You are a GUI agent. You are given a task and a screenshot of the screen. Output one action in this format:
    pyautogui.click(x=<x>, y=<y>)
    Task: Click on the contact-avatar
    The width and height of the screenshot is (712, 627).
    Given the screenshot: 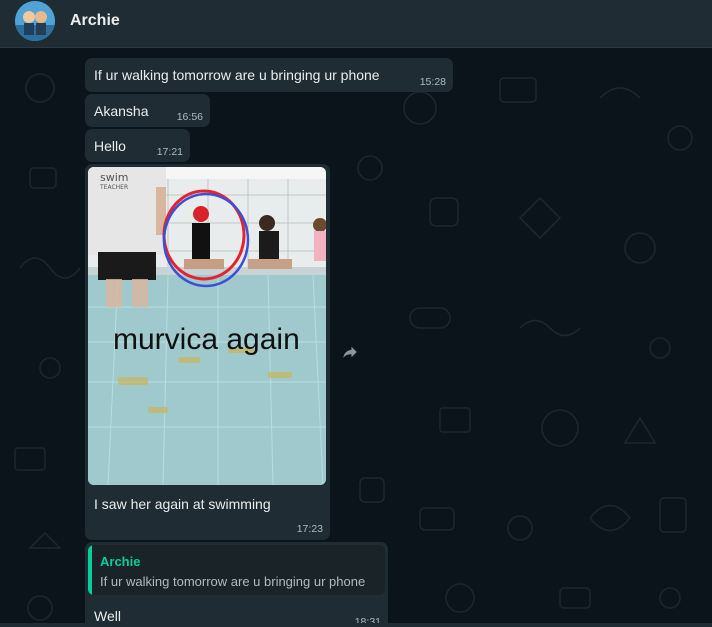 What is the action you would take?
    pyautogui.click(x=35, y=21)
    